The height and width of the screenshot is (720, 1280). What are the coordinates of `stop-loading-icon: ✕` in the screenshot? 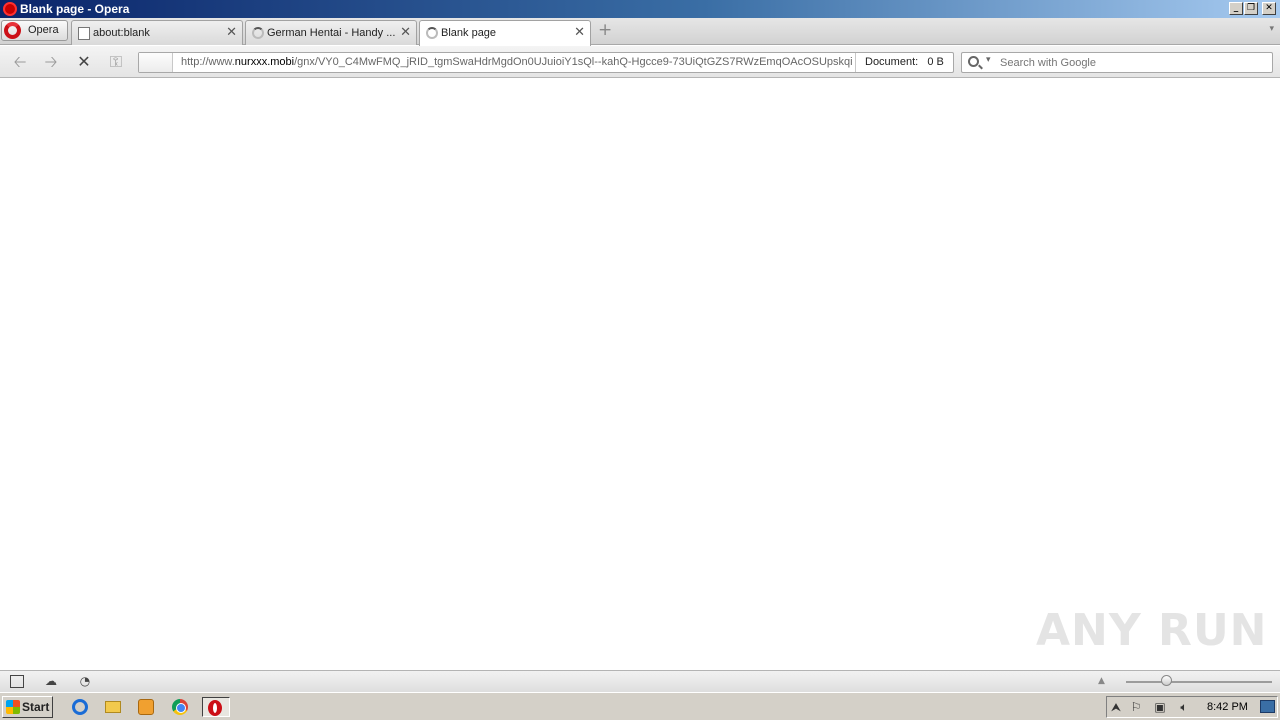 It's located at (84, 62).